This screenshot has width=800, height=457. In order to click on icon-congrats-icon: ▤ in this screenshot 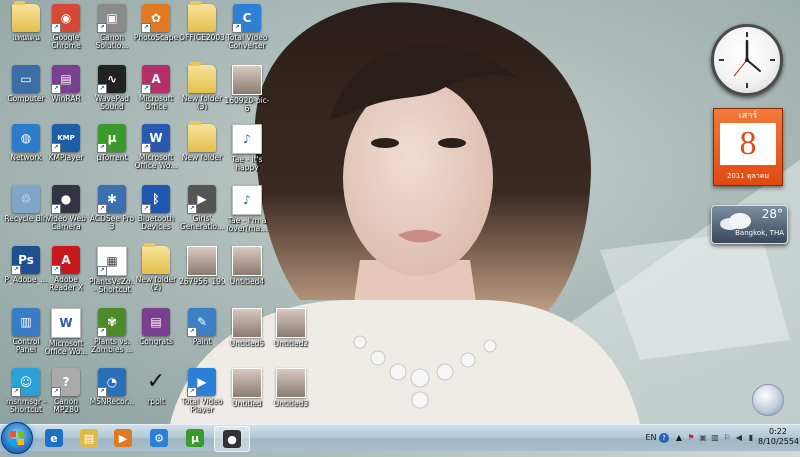, I will do `click(156, 322)`.